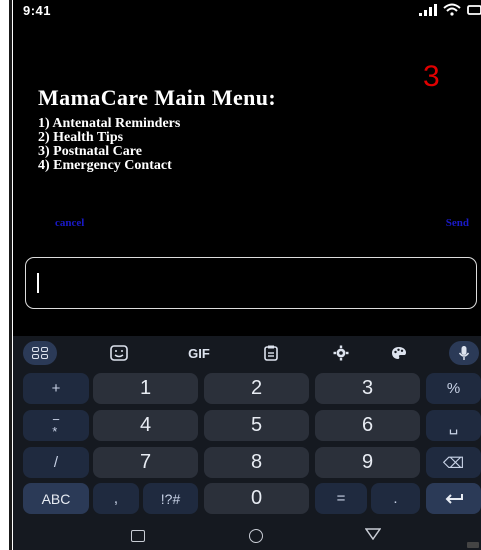  What do you see at coordinates (247, 353) in the screenshot?
I see `keyboard-toolbar: GIF` at bounding box center [247, 353].